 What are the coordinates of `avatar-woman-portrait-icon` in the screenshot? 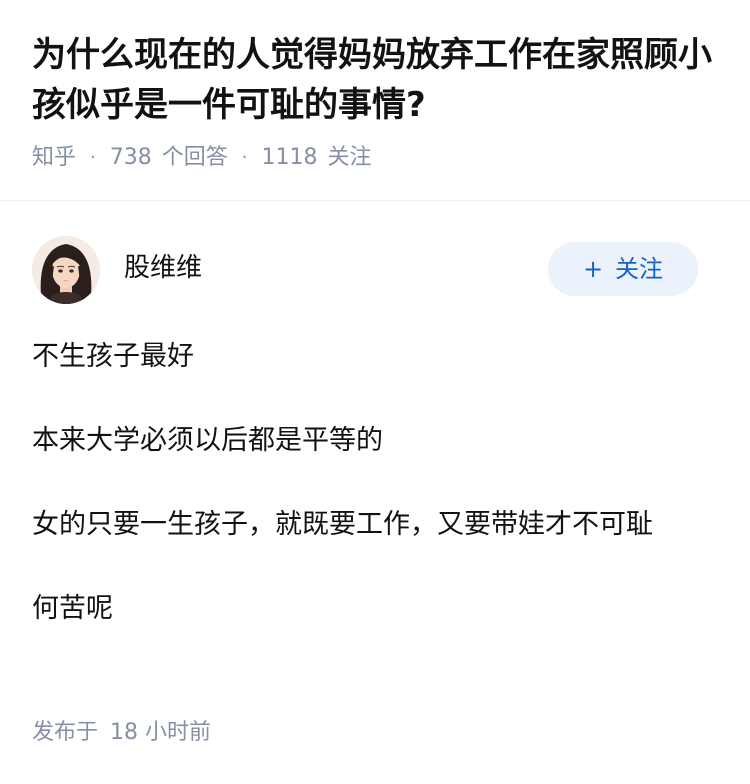 It's located at (66, 270).